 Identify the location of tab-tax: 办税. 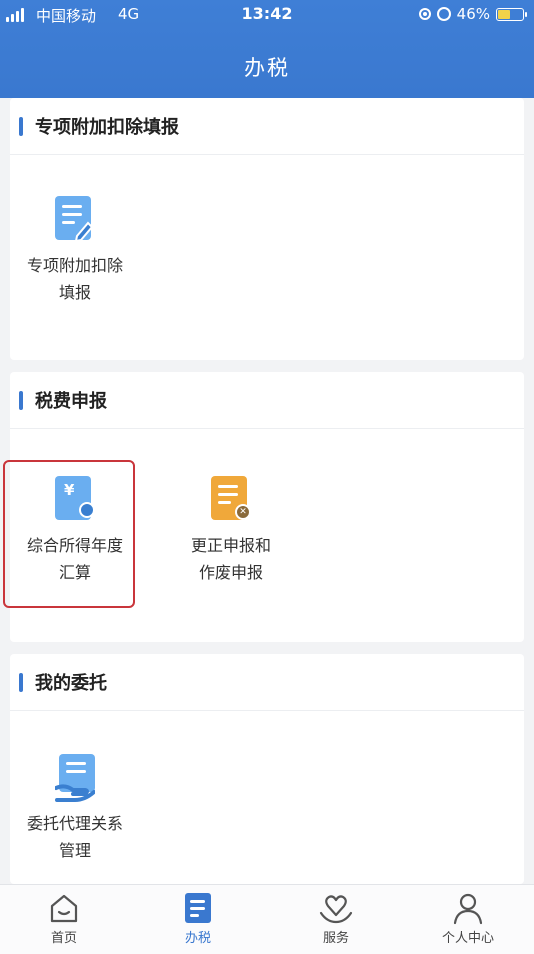
(198, 918).